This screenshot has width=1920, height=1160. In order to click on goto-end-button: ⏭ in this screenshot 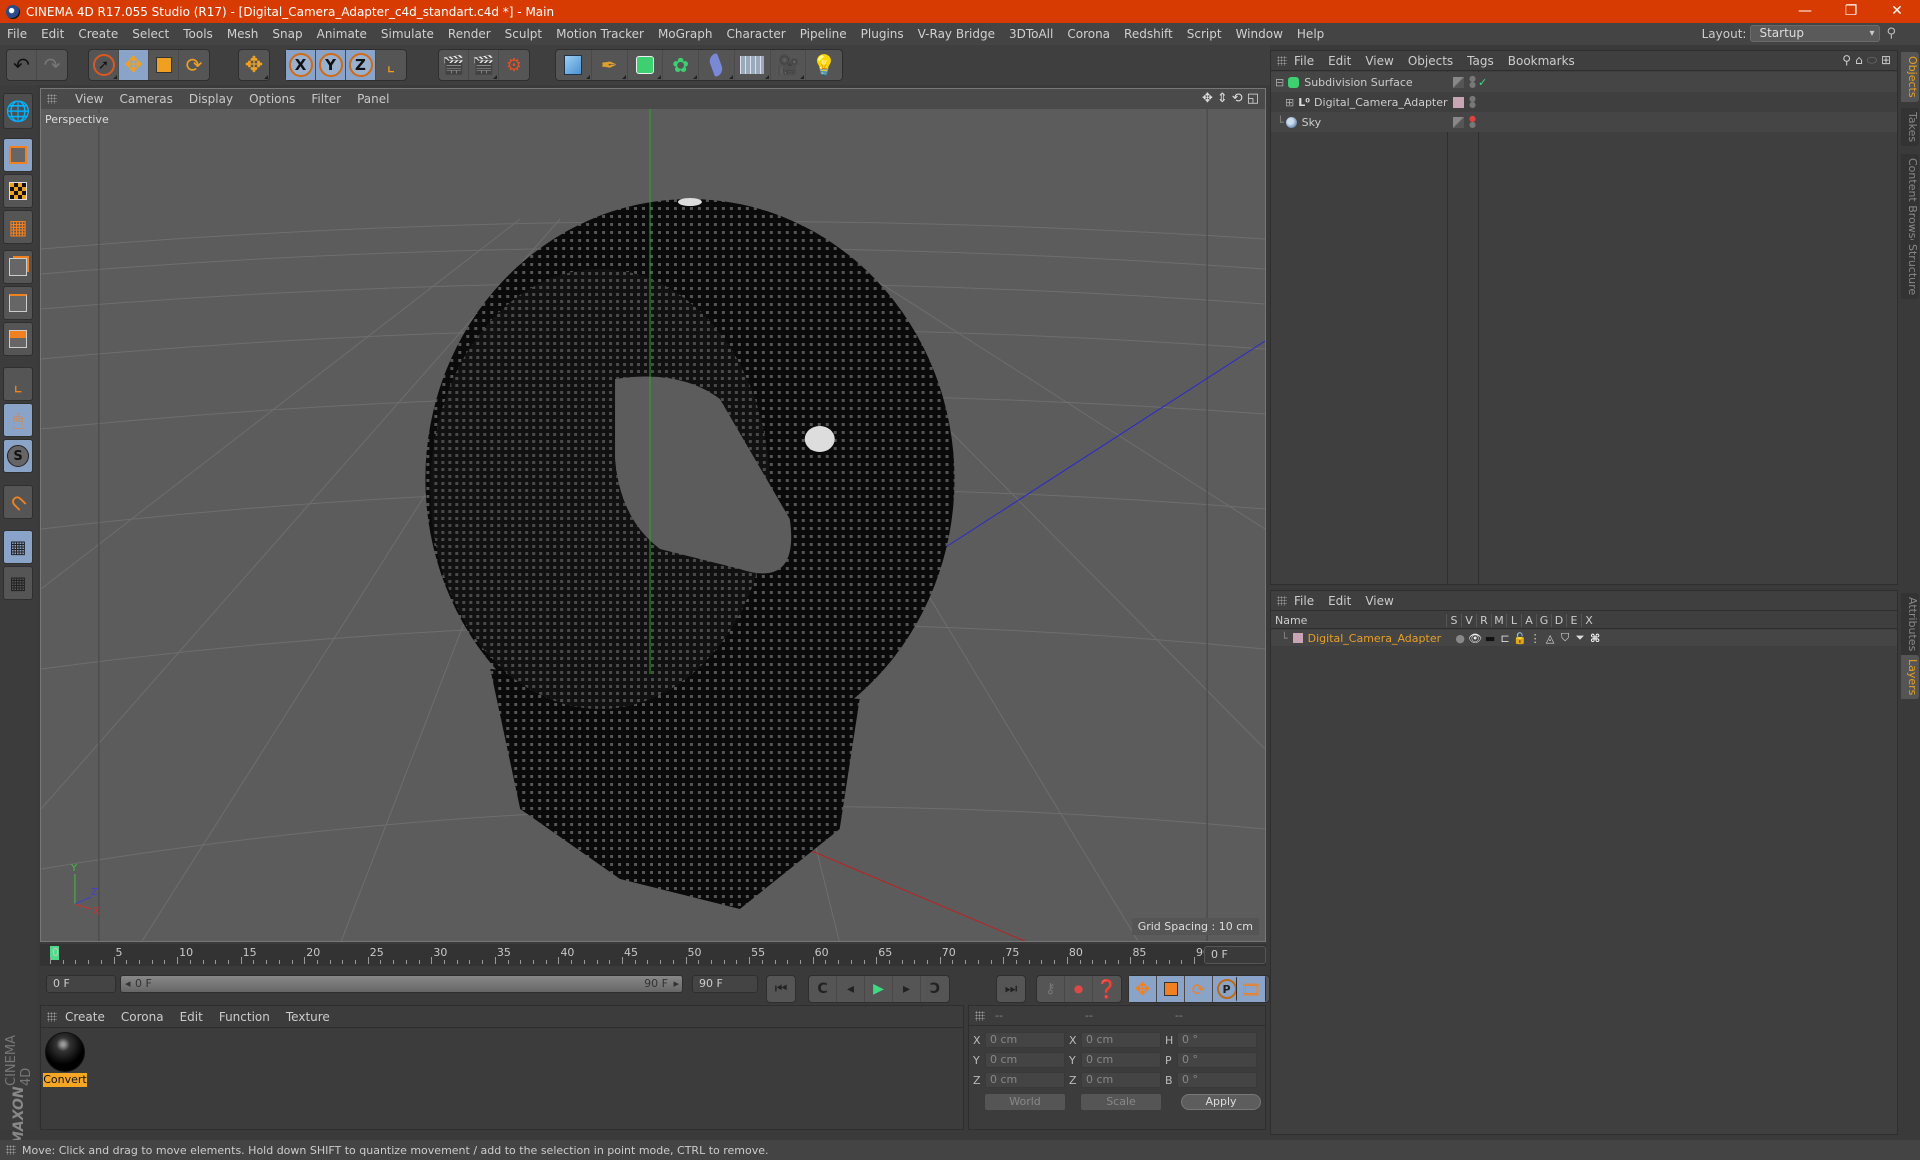, I will do `click(1011, 989)`.